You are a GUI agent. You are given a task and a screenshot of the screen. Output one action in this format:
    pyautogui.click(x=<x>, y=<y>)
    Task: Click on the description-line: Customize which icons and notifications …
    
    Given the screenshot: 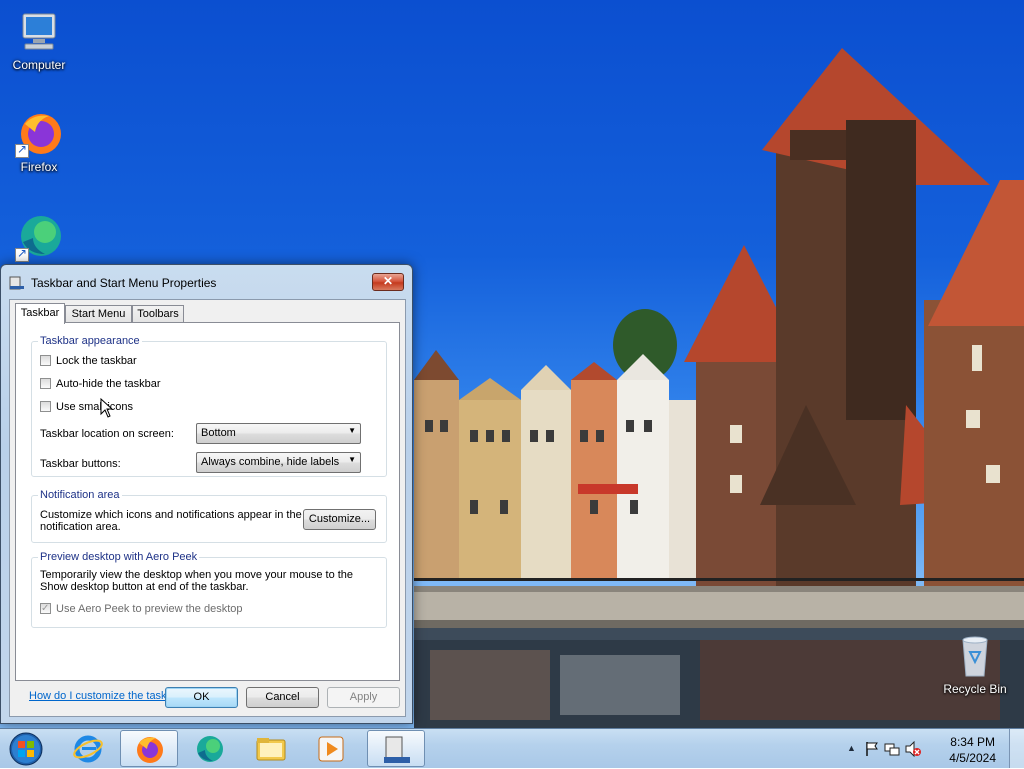 What is the action you would take?
    pyautogui.click(x=171, y=515)
    